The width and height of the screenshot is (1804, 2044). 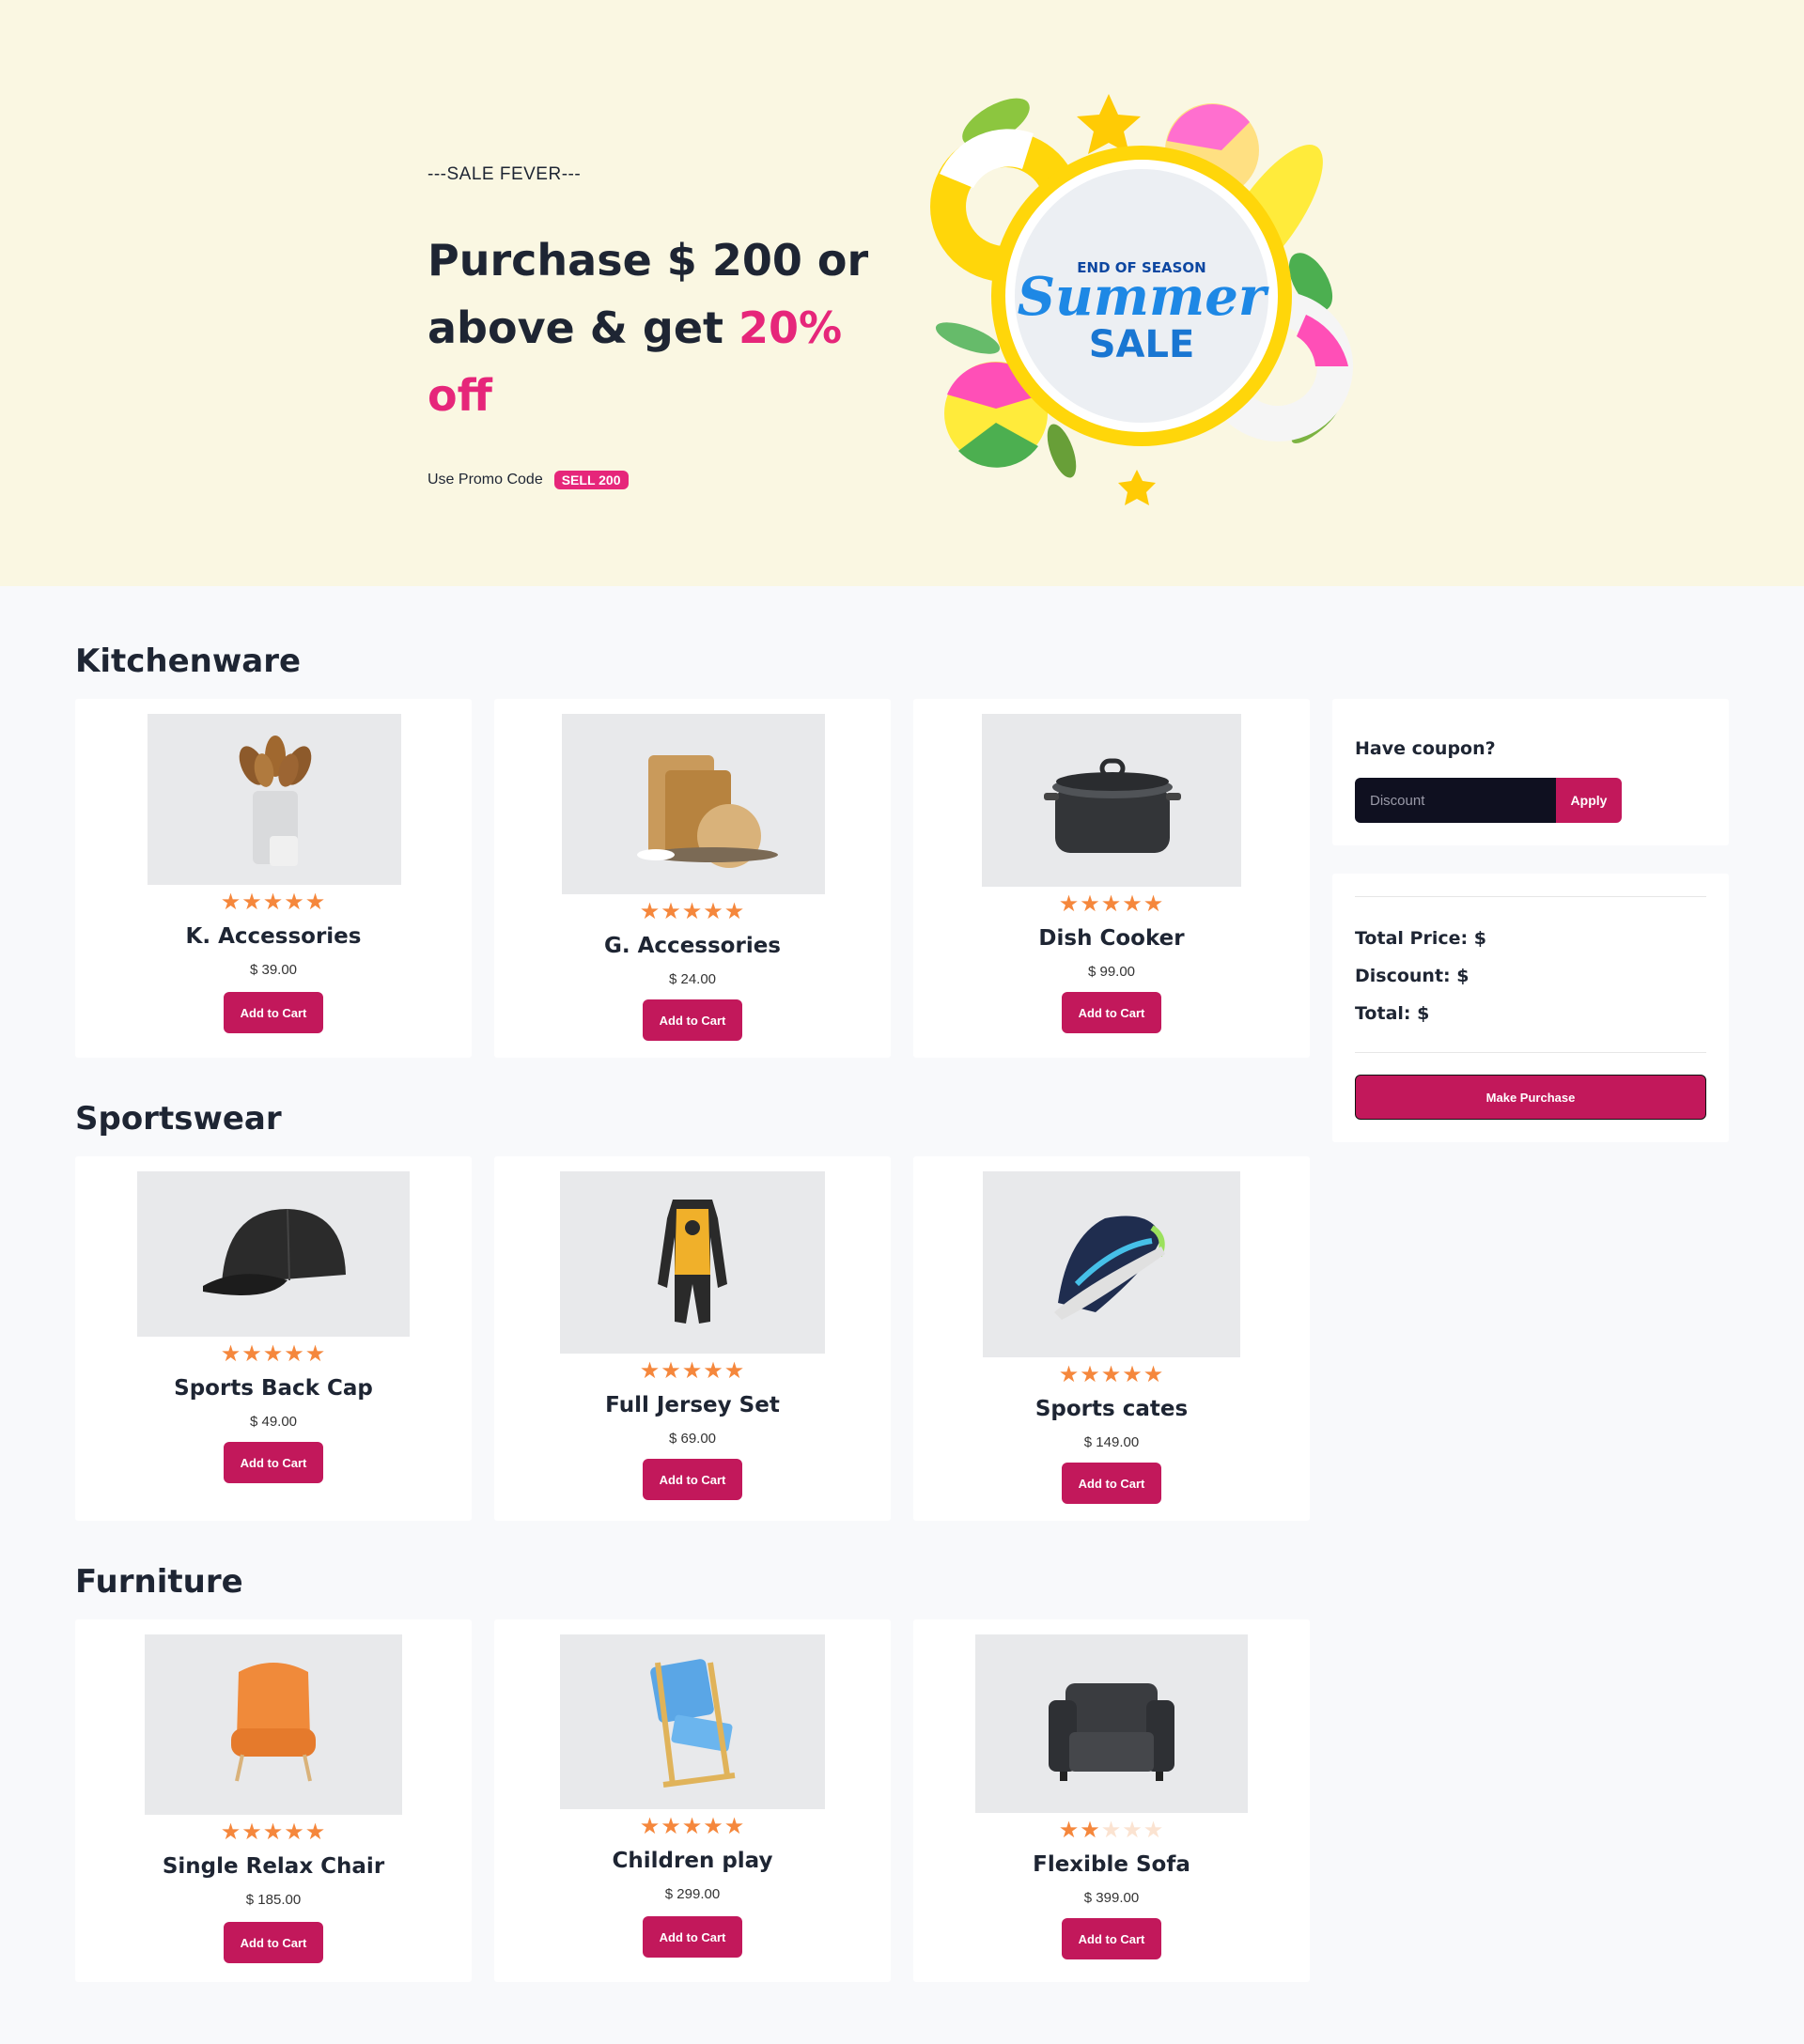 I want to click on coupon-title: Have coupon?, so click(x=1425, y=748).